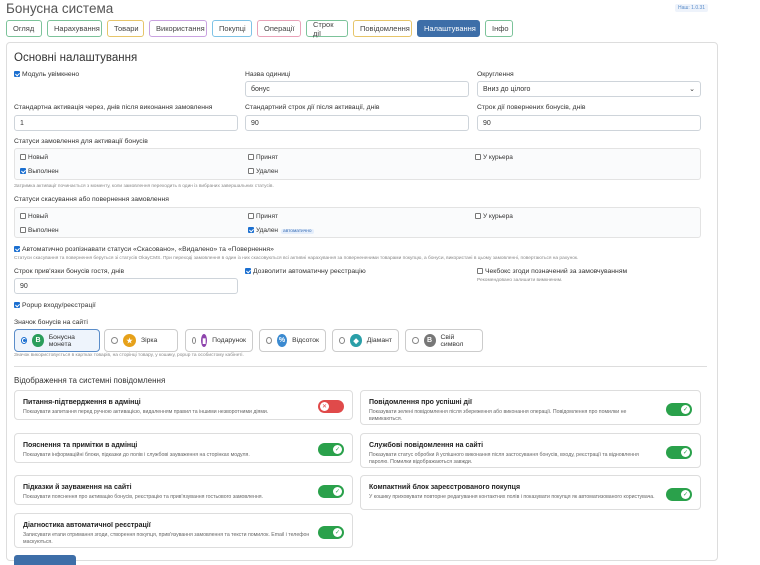  What do you see at coordinates (420, 402) in the screenshot?
I see `setting-card-title: Повідомлення про успішні дії` at bounding box center [420, 402].